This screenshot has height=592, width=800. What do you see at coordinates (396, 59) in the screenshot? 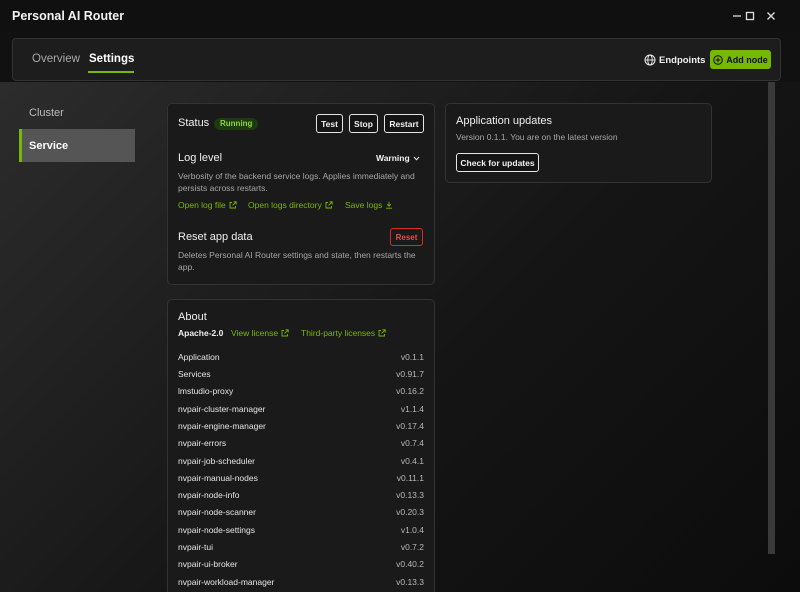
I see `top-navigation: Overview Settings Endpoints Add node` at bounding box center [396, 59].